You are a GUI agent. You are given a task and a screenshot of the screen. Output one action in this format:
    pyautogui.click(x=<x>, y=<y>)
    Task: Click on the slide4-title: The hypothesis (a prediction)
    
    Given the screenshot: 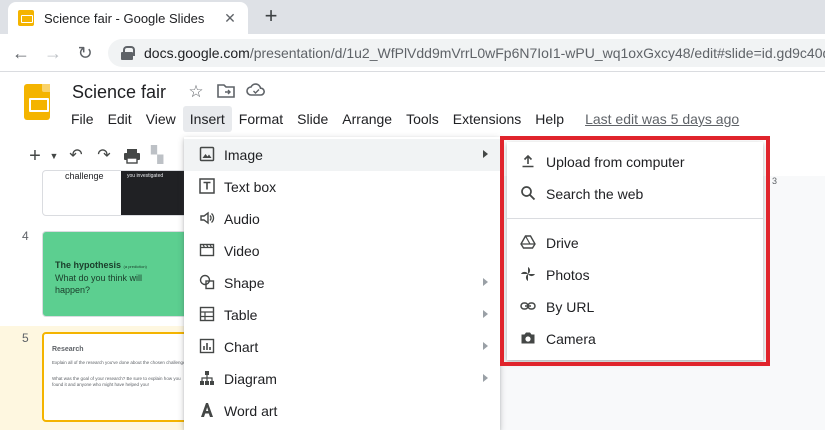 What is the action you would take?
    pyautogui.click(x=101, y=265)
    